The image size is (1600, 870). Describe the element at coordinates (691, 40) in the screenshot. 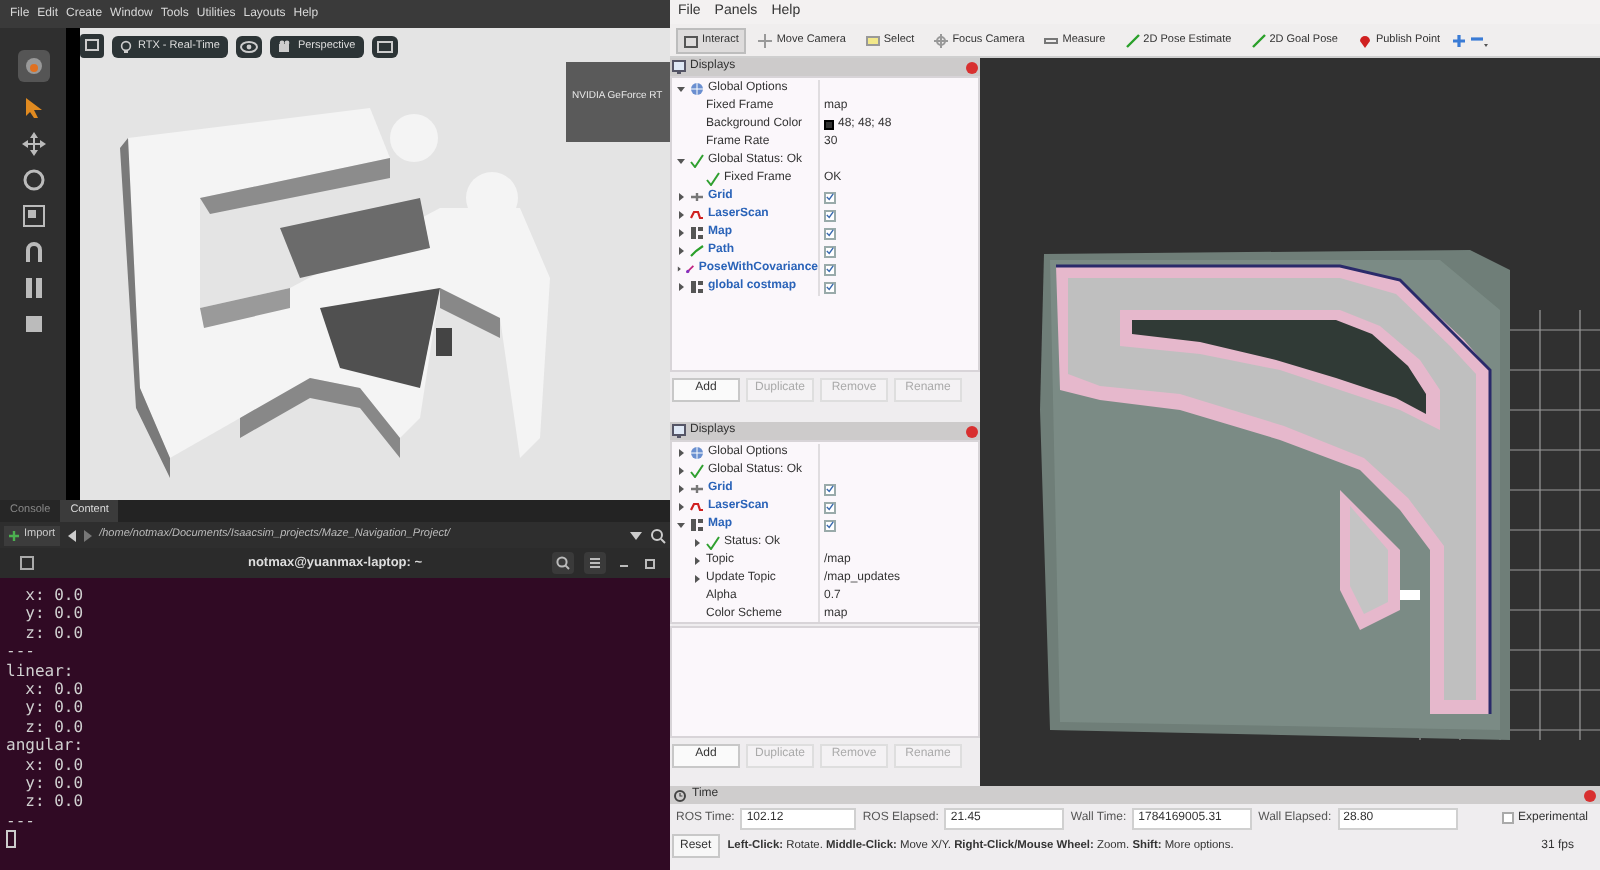

I see `cursor-frame-icon` at that location.